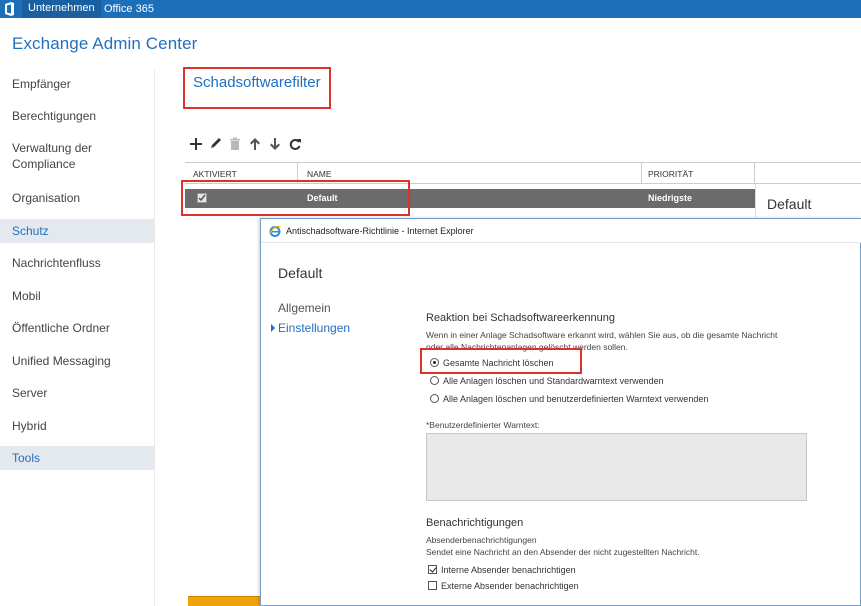  What do you see at coordinates (77, 361) in the screenshot?
I see `sidebar-item-unified-messaging: Unified Messaging` at bounding box center [77, 361].